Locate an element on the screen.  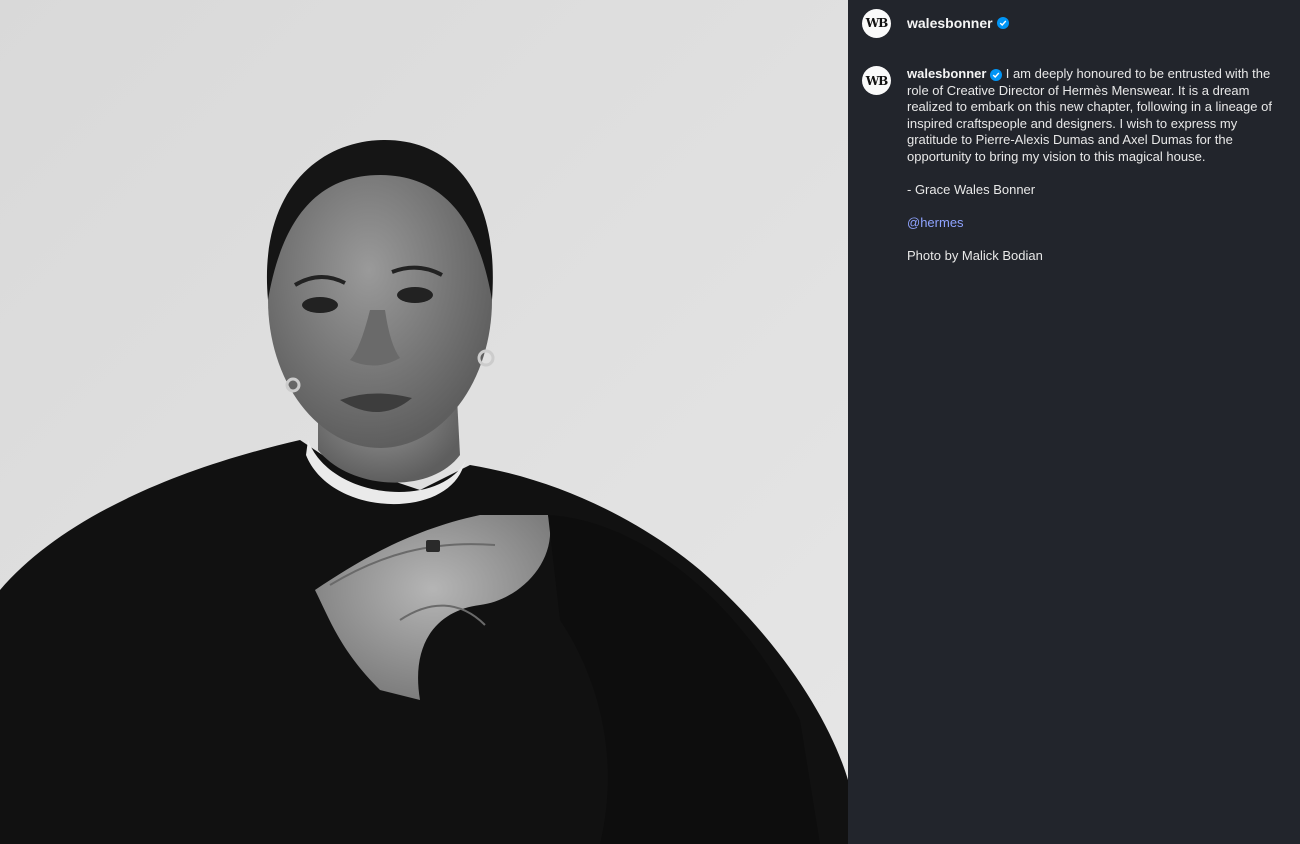
caption-avatar-text: WB is located at coordinates (877, 80).